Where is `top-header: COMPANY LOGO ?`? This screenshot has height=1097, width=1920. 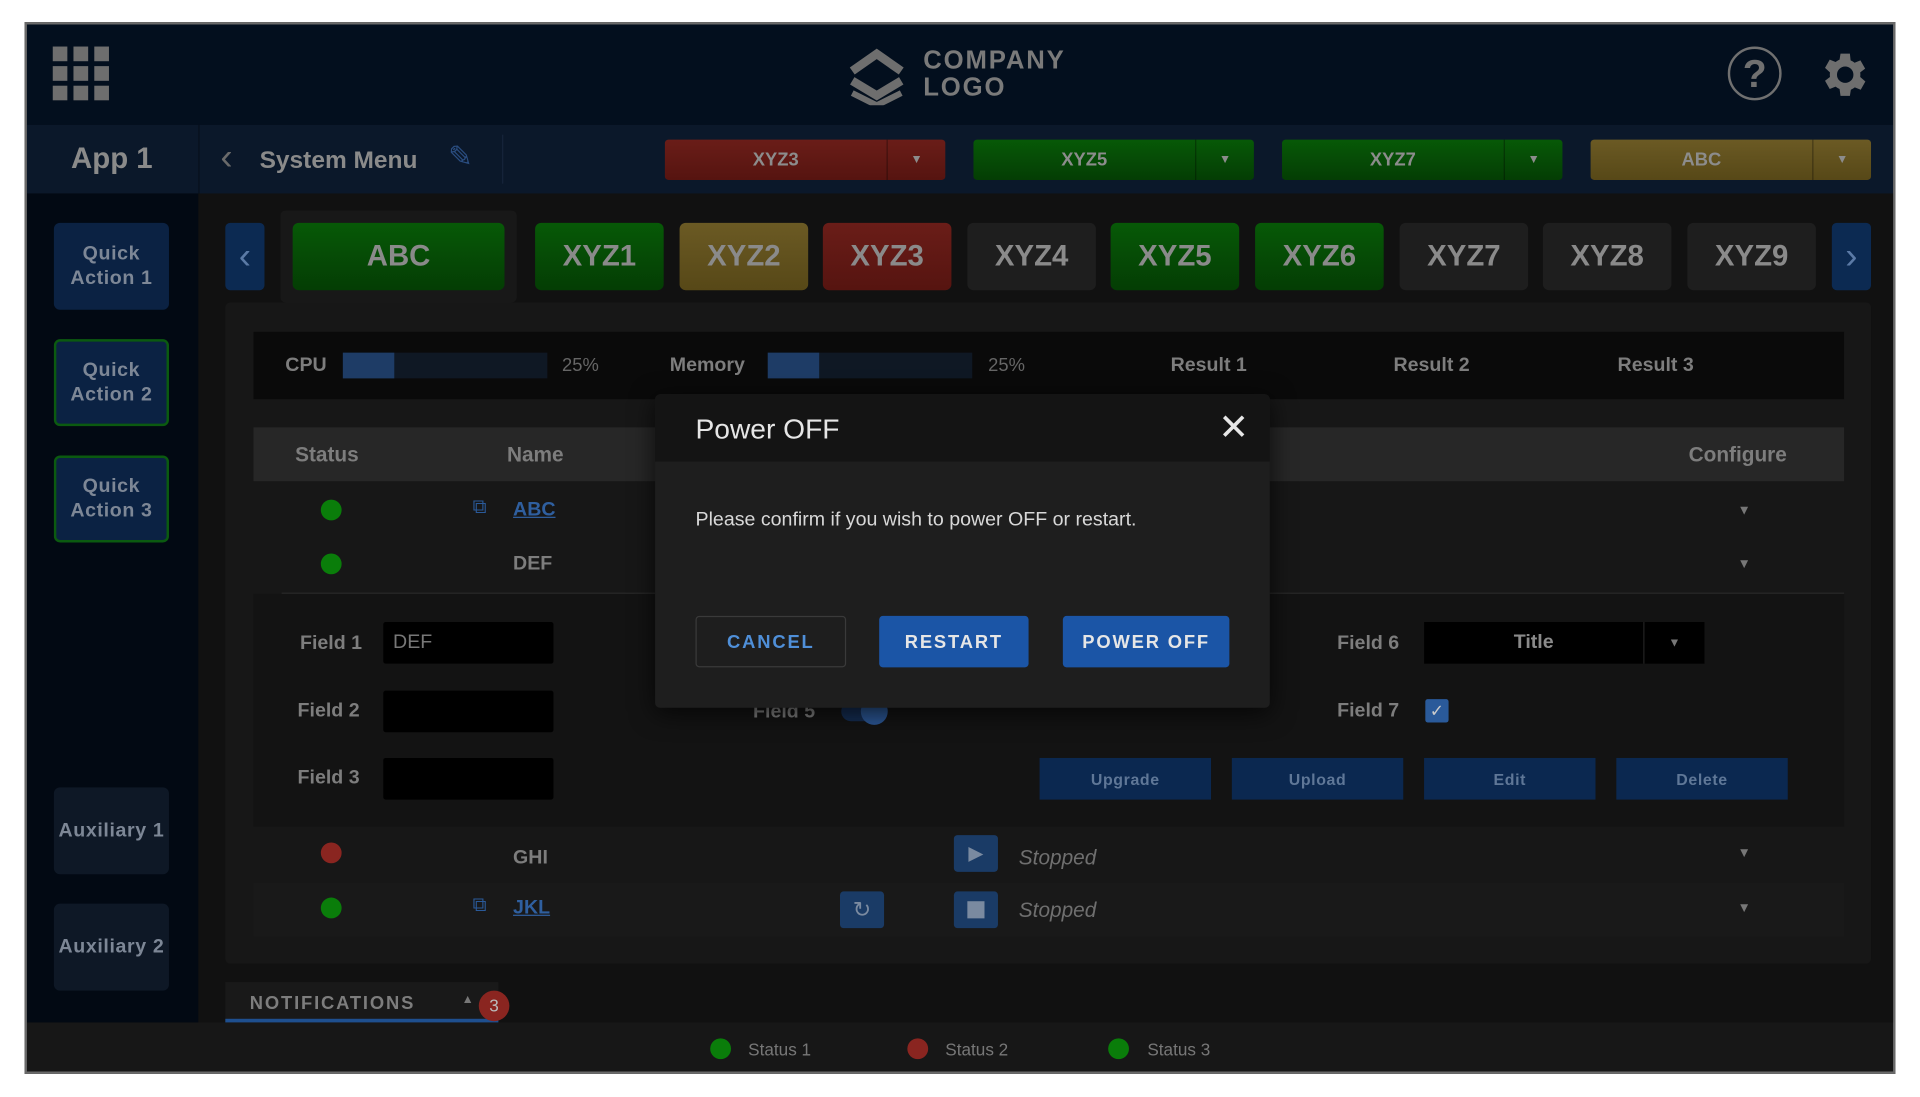 top-header: COMPANY LOGO ? is located at coordinates (960, 74).